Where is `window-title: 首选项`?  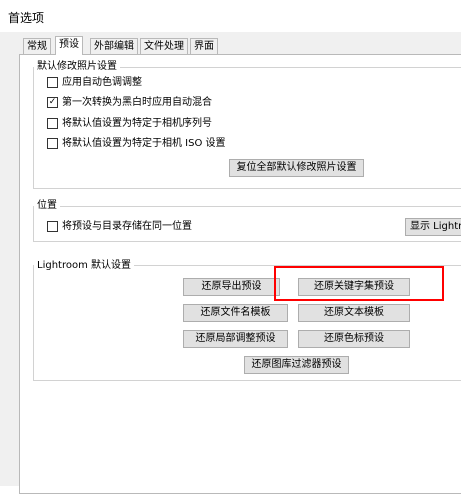
window-title: 首选项 is located at coordinates (26, 18).